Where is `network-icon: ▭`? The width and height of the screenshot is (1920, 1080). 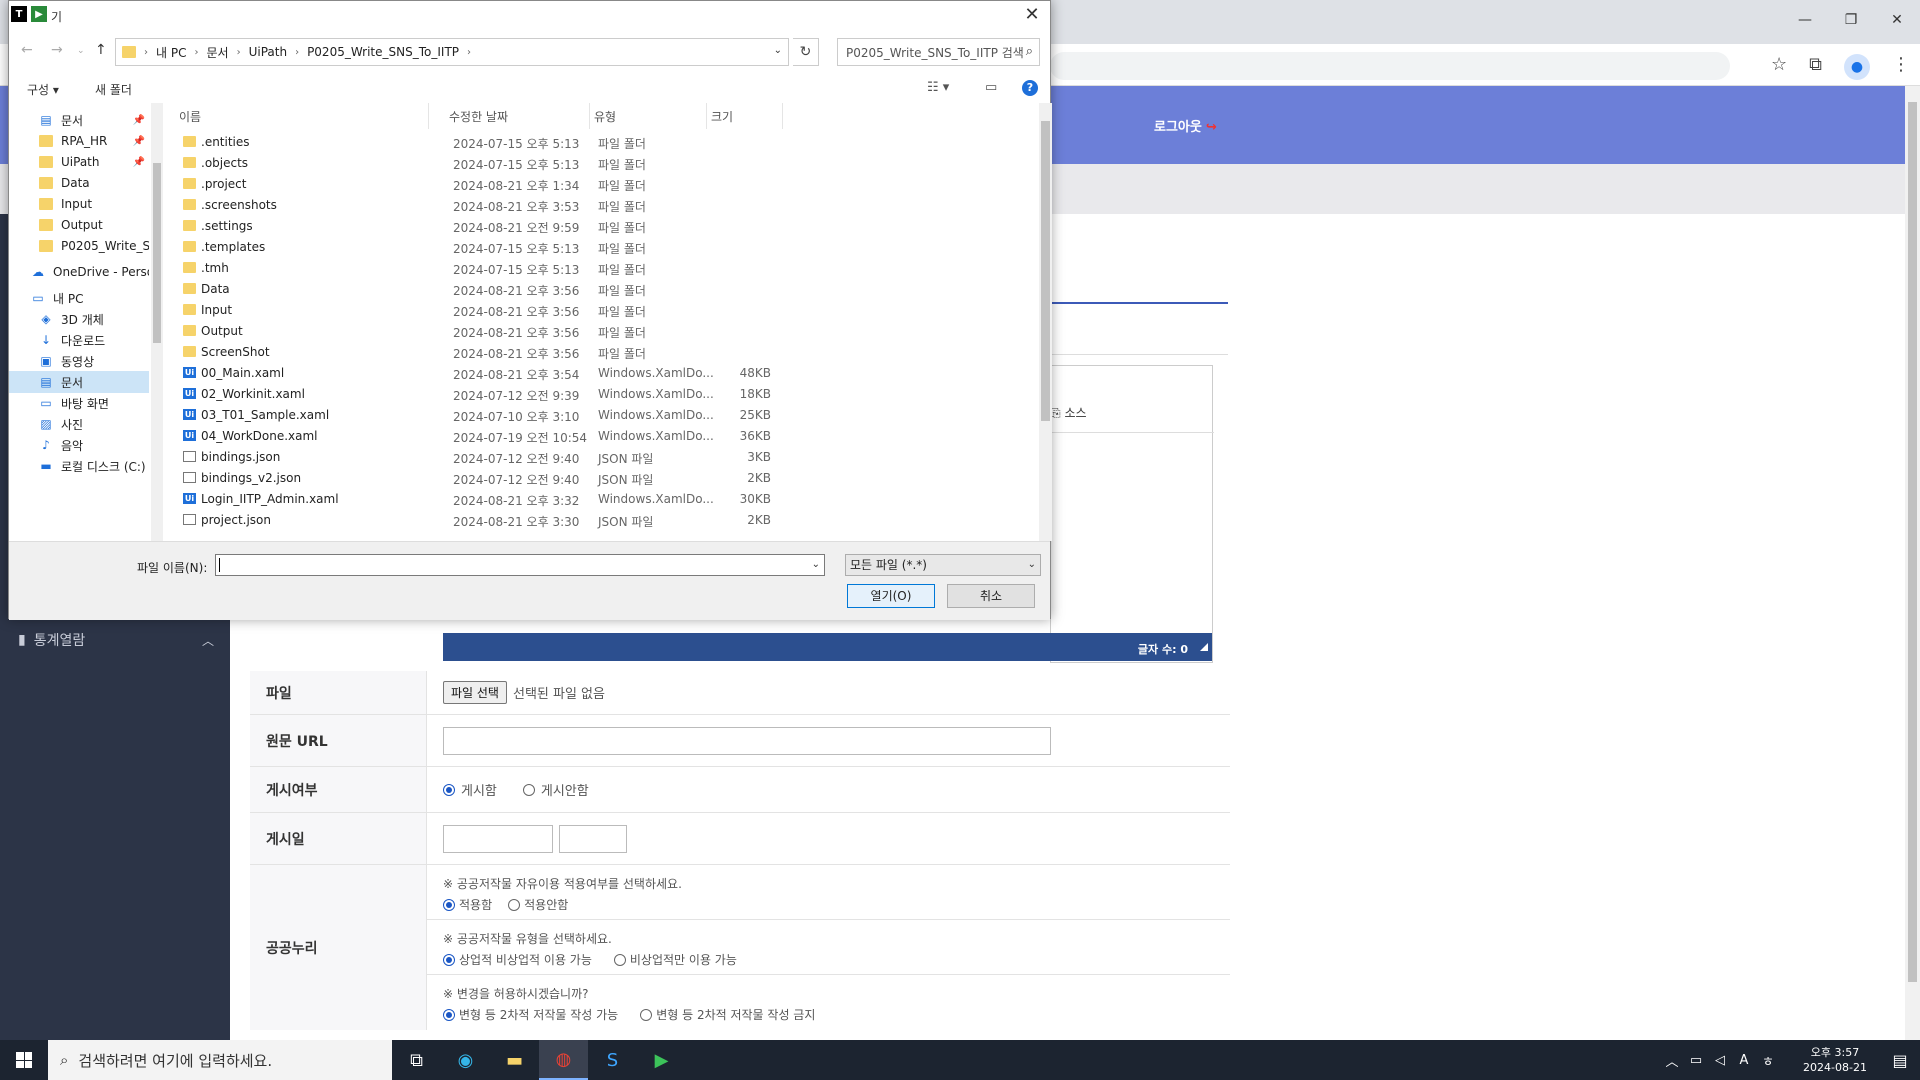
network-icon: ▭ is located at coordinates (1696, 1060).